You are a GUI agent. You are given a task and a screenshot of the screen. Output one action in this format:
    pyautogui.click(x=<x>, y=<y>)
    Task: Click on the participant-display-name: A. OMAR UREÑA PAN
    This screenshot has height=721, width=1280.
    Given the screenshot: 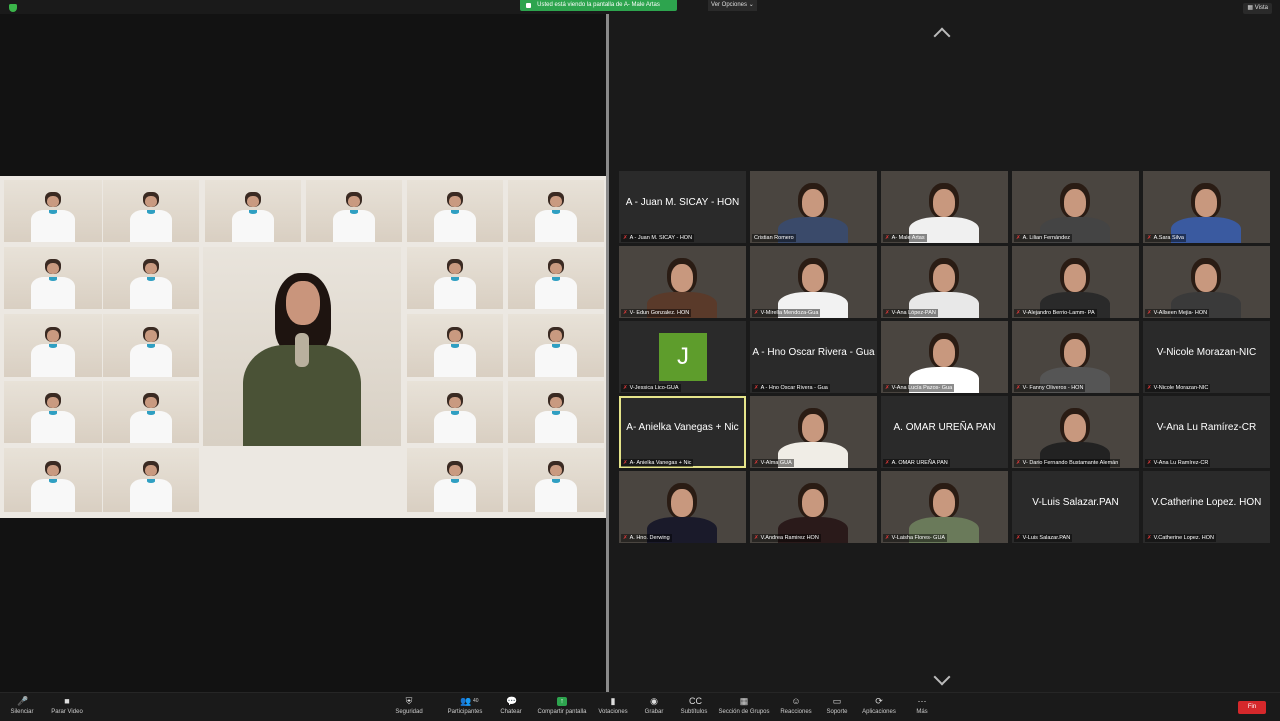 What is the action you would take?
    pyautogui.click(x=944, y=427)
    